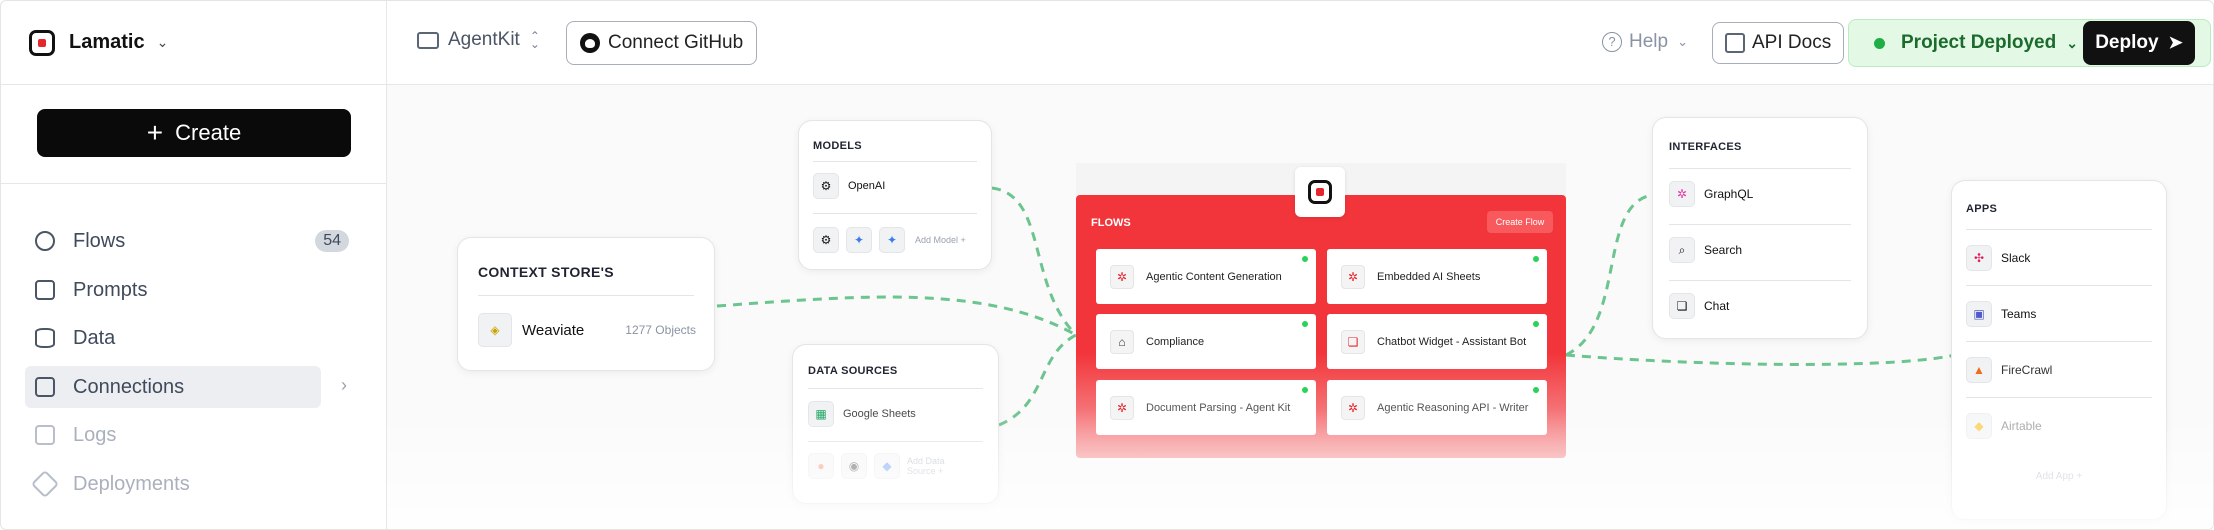 This screenshot has width=2214, height=530. I want to click on link-models-flows, so click(1034, 261).